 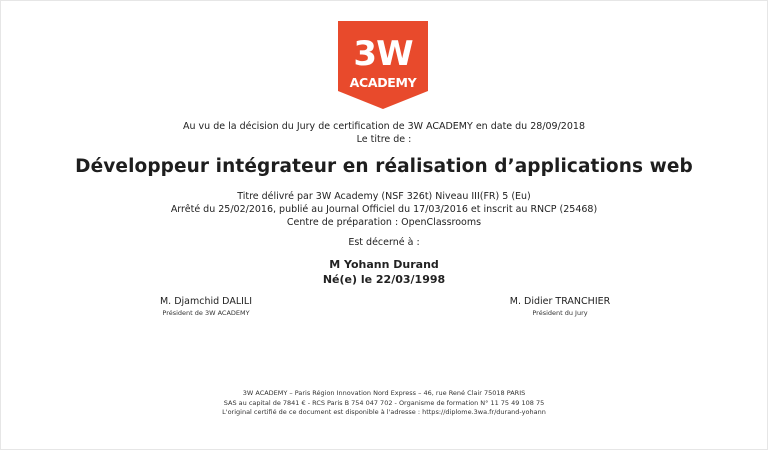 What do you see at coordinates (384, 222) in the screenshot?
I see `details-line-training-center: Centre de préparation : OpenClassrooms` at bounding box center [384, 222].